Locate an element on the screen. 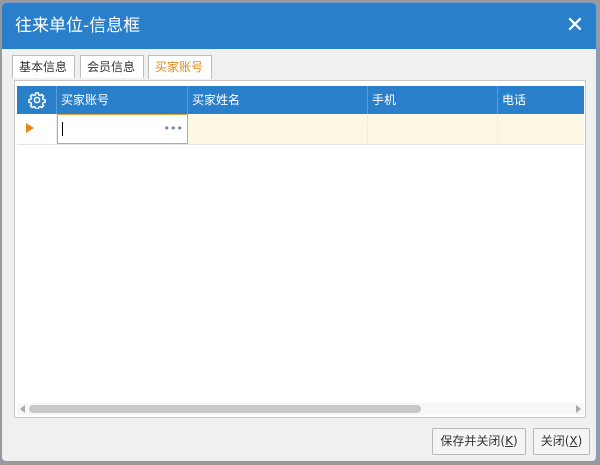 The width and height of the screenshot is (600, 465). close-button: 关闭(X) is located at coordinates (561, 441).